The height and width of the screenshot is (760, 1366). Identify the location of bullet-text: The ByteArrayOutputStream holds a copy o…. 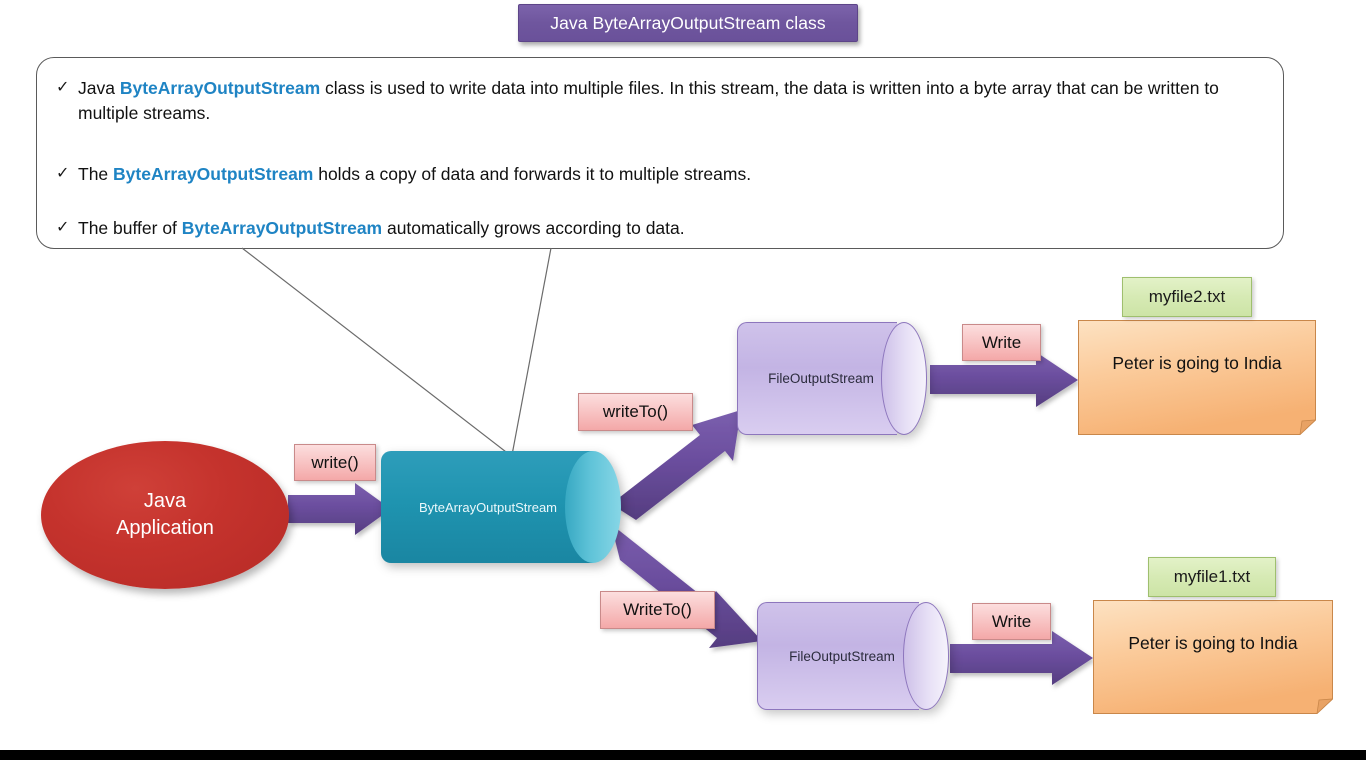
(414, 174).